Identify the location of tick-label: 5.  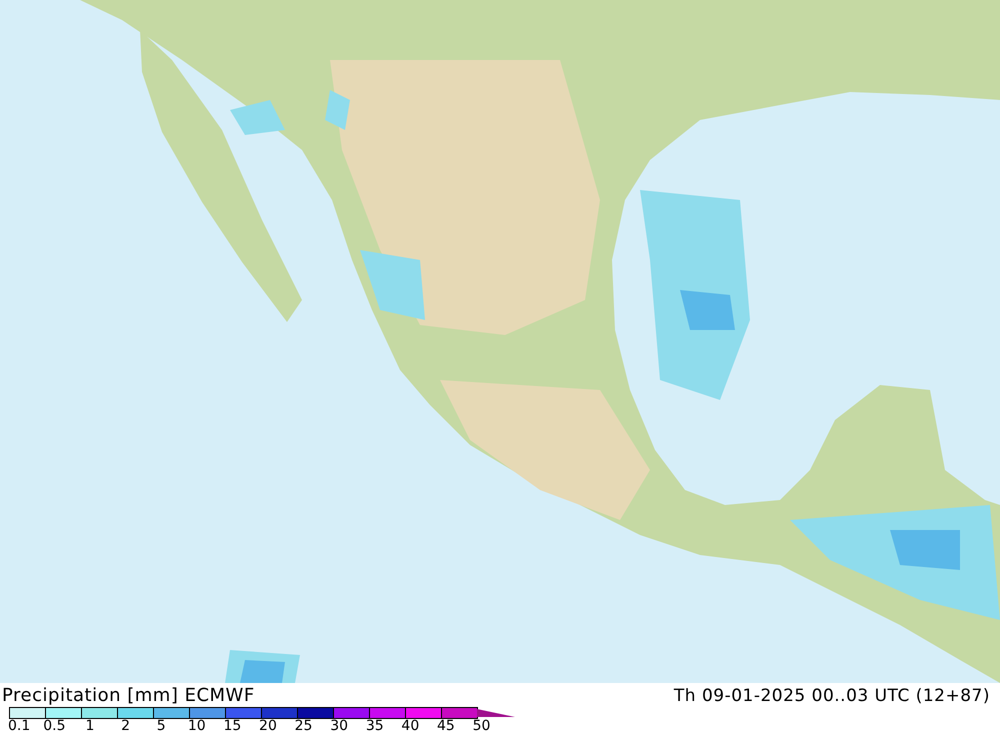
(161, 726).